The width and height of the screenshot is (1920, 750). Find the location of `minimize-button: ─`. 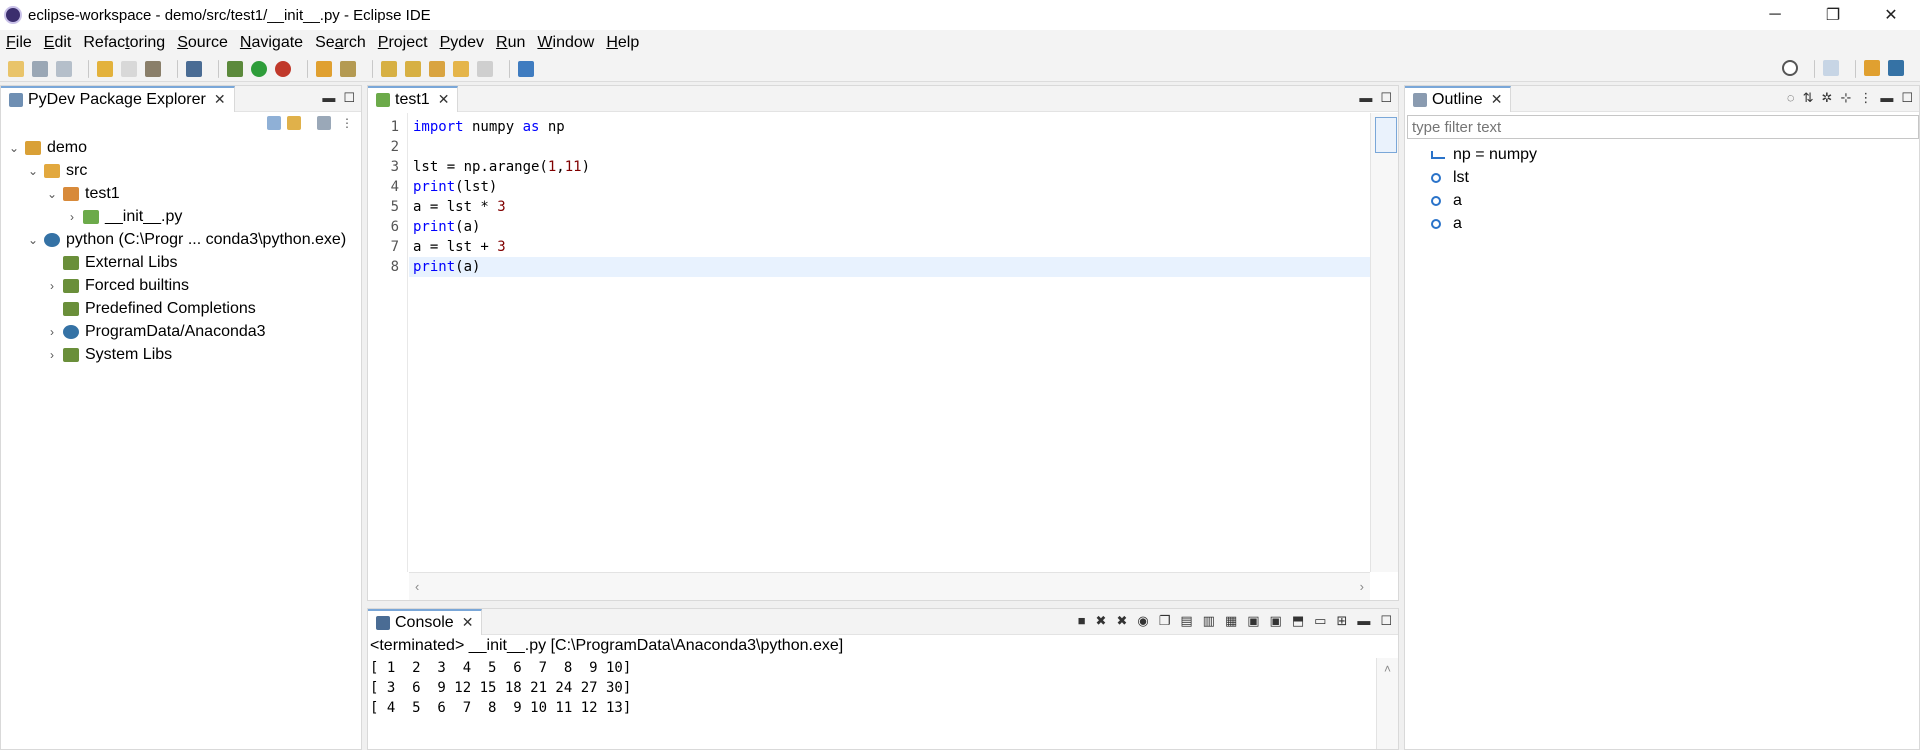

minimize-button: ─ is located at coordinates (1775, 15).